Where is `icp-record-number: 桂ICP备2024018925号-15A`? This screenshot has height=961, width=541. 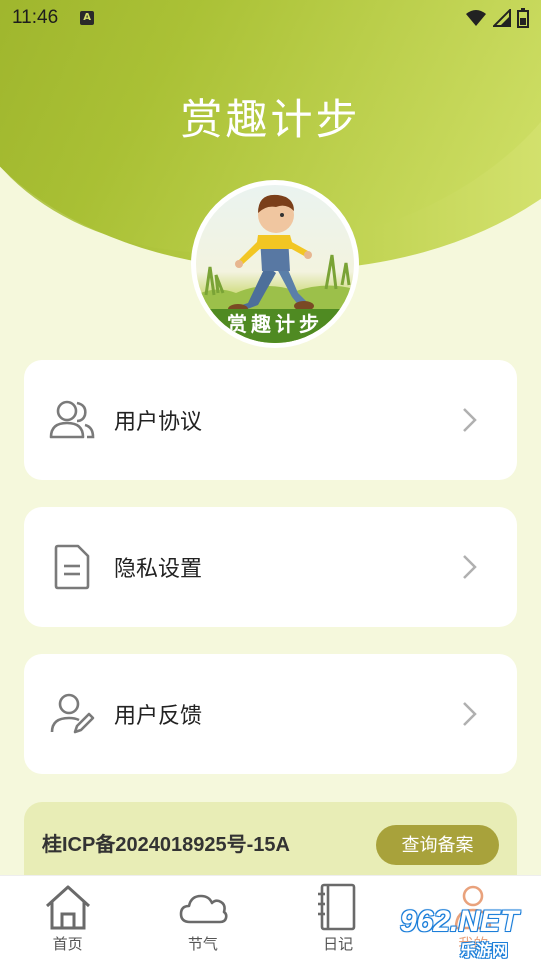 icp-record-number: 桂ICP备2024018925号-15A is located at coordinates (166, 844).